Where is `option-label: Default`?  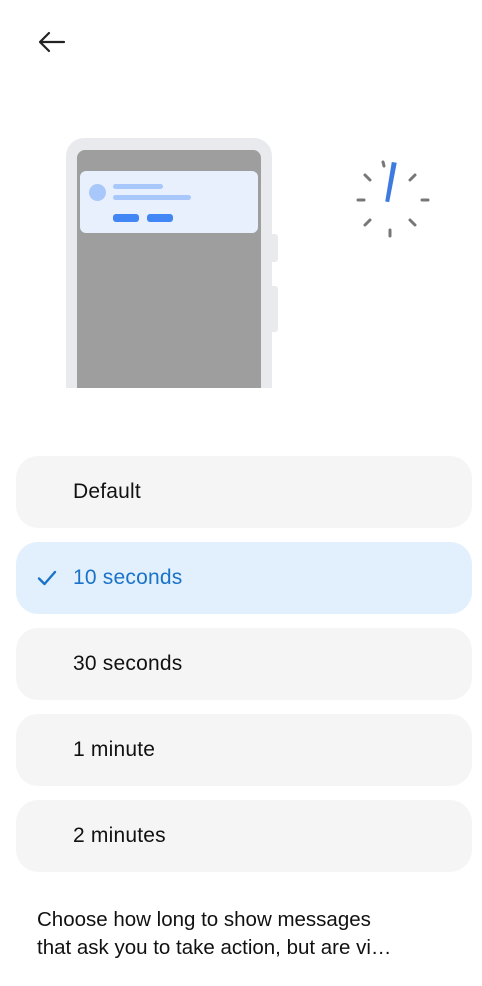 option-label: Default is located at coordinates (107, 491).